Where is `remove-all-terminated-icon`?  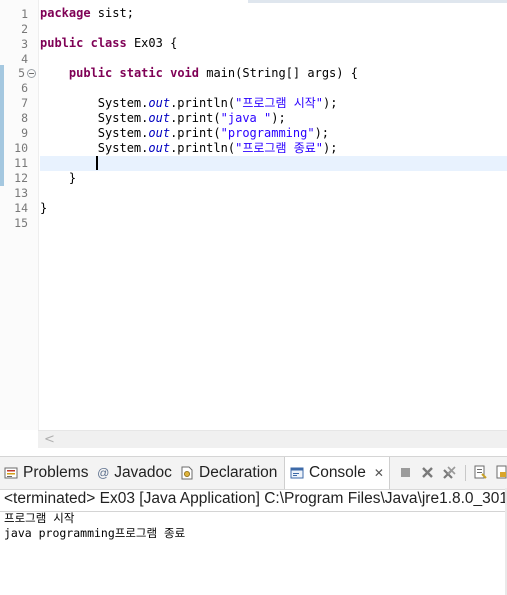
remove-all-terminated-icon is located at coordinates (449, 472).